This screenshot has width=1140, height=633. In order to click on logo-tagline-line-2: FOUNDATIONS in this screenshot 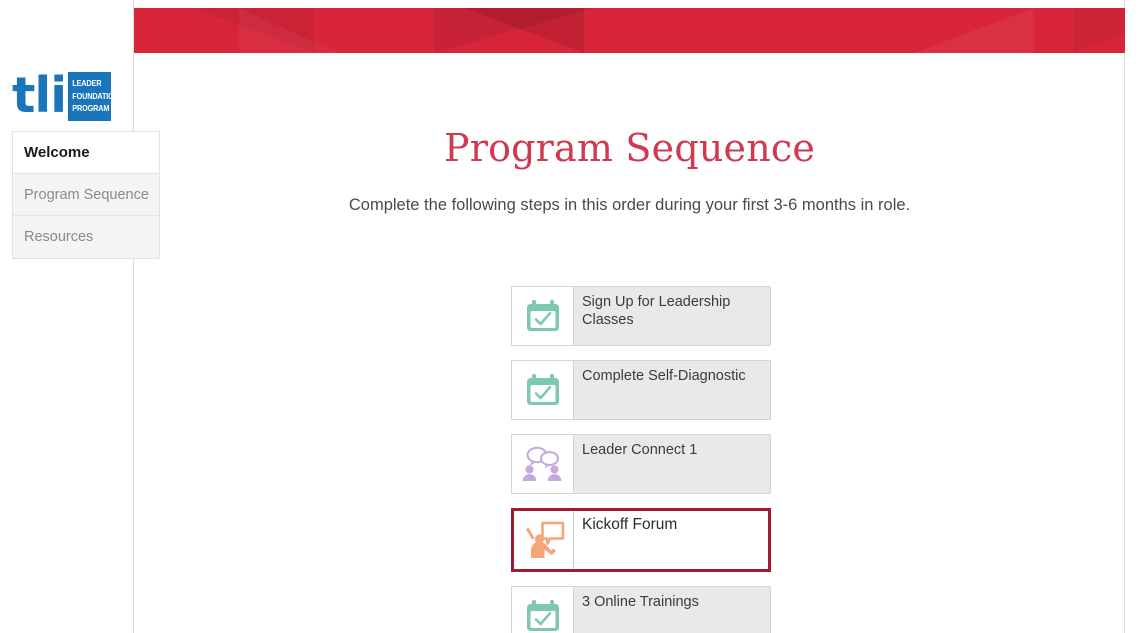, I will do `click(98, 95)`.